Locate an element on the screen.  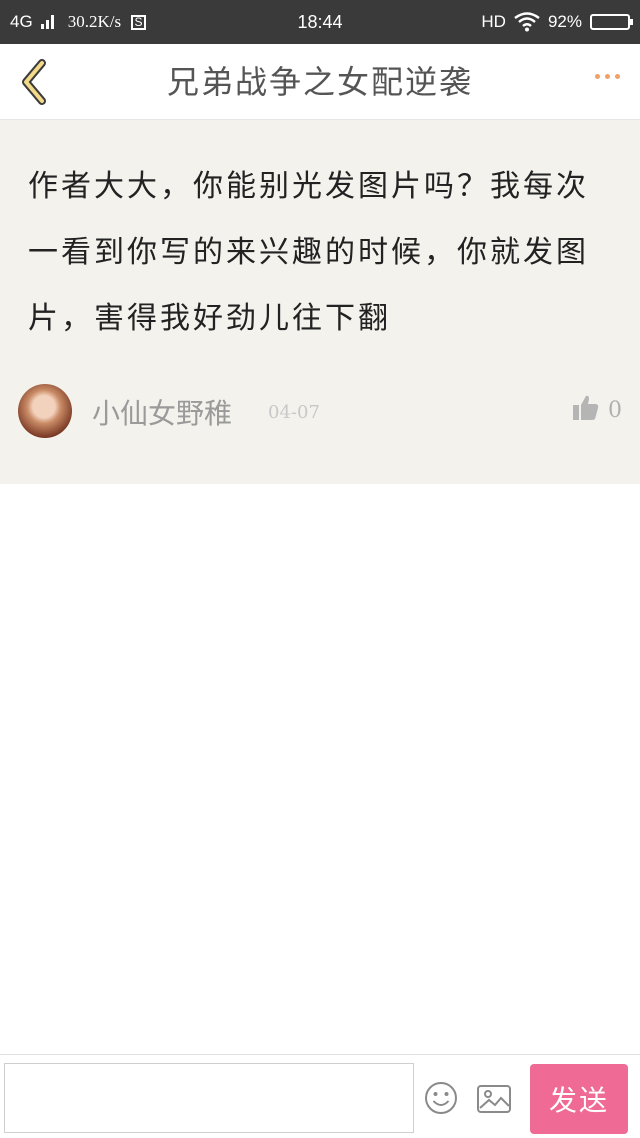
like-button is located at coordinates (586, 409).